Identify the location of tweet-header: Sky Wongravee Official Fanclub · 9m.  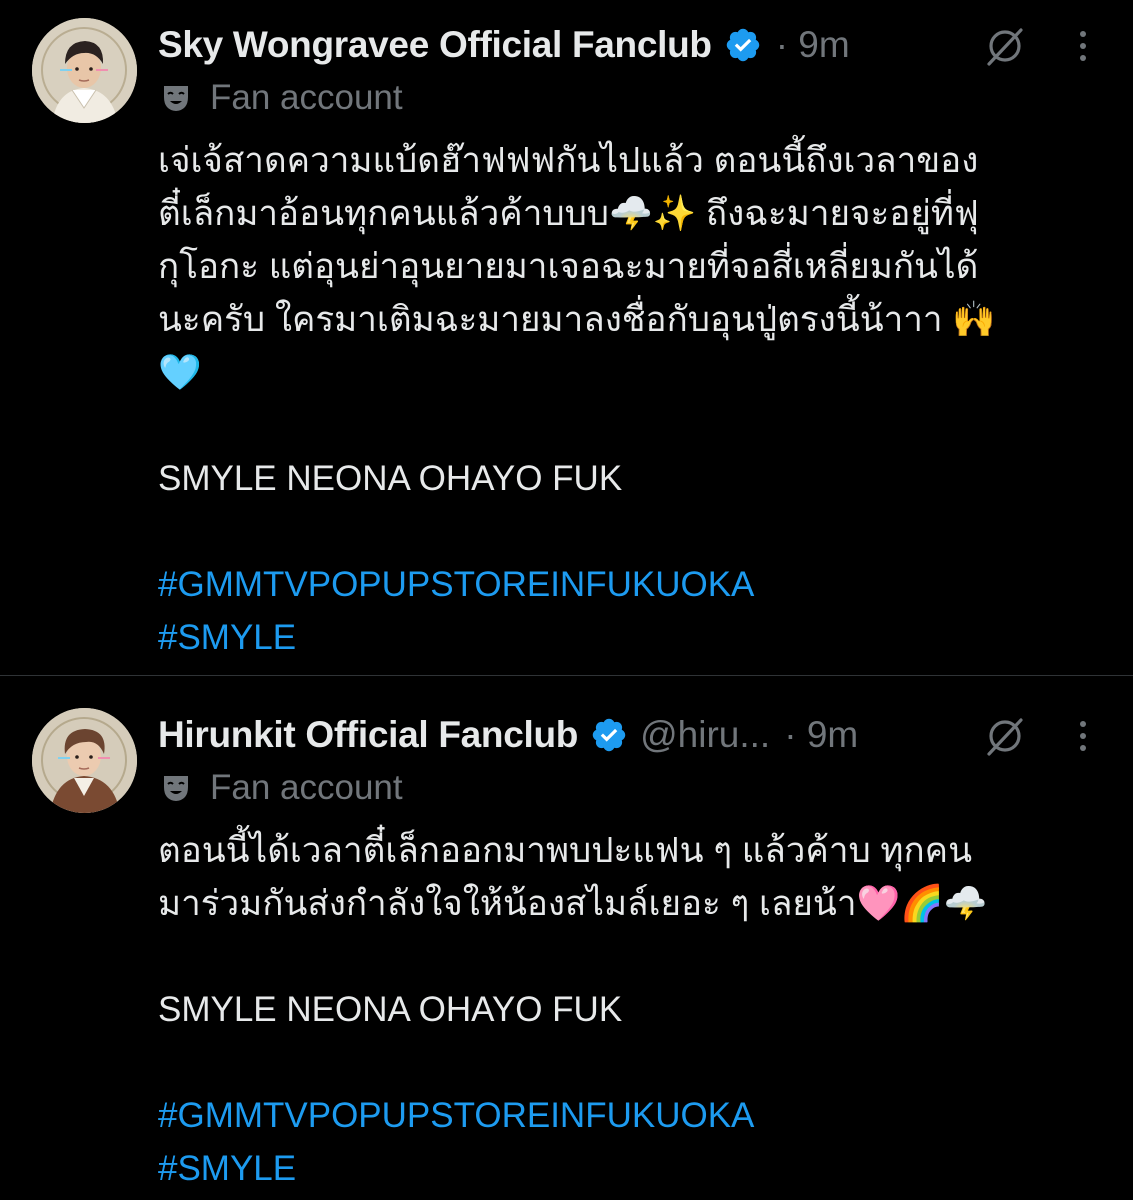
(630, 45).